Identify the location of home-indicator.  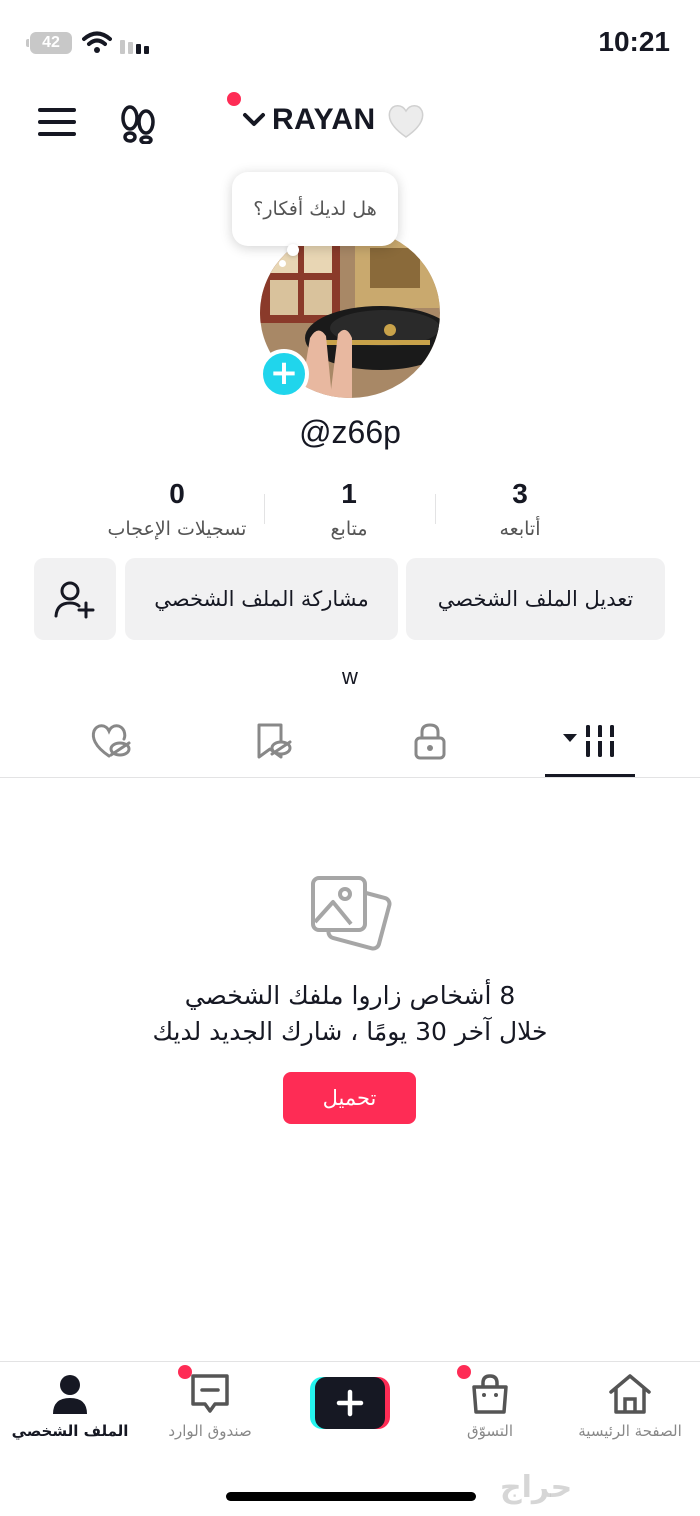
(351, 1496).